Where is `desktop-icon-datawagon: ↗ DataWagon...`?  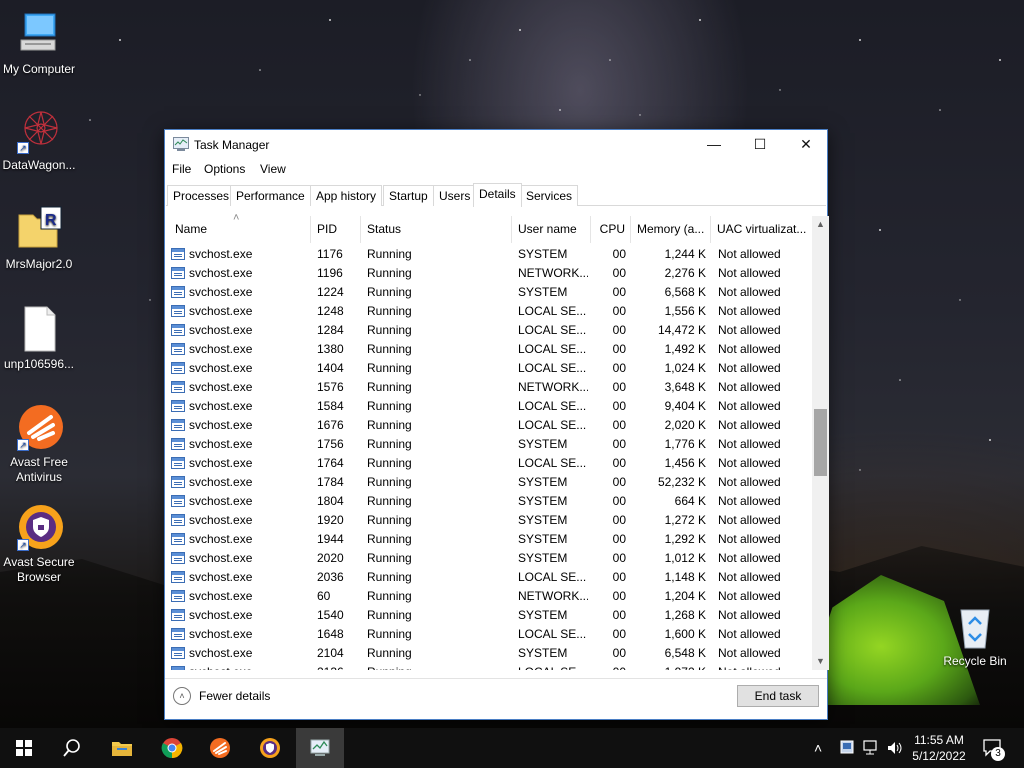 desktop-icon-datawagon: ↗ DataWagon... is located at coordinates (39, 139).